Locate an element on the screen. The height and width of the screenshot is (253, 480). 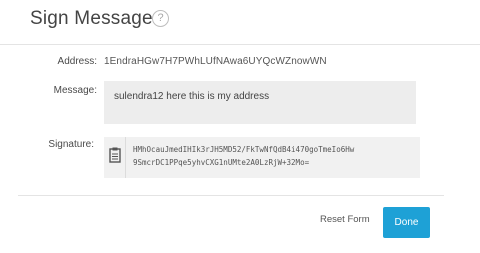
copy-signature-button is located at coordinates (115, 157).